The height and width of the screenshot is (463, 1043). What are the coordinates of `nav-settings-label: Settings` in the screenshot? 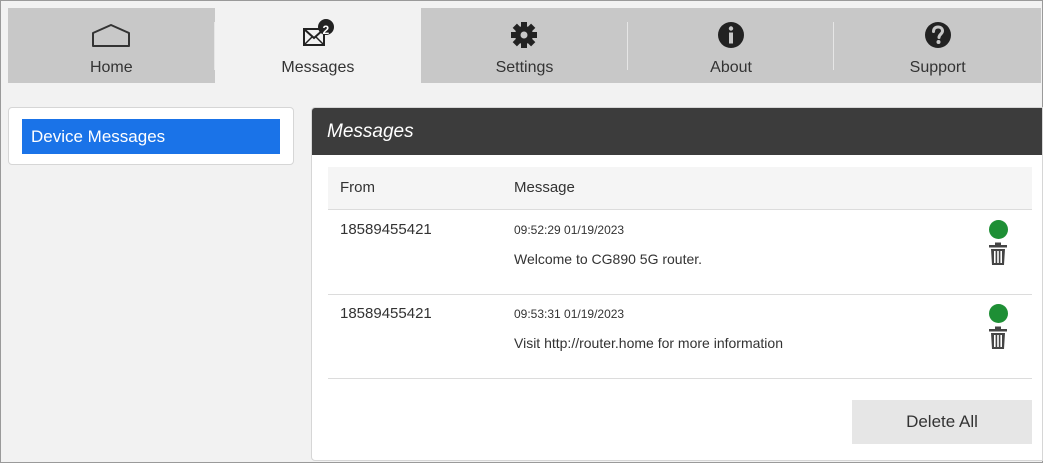 It's located at (524, 67).